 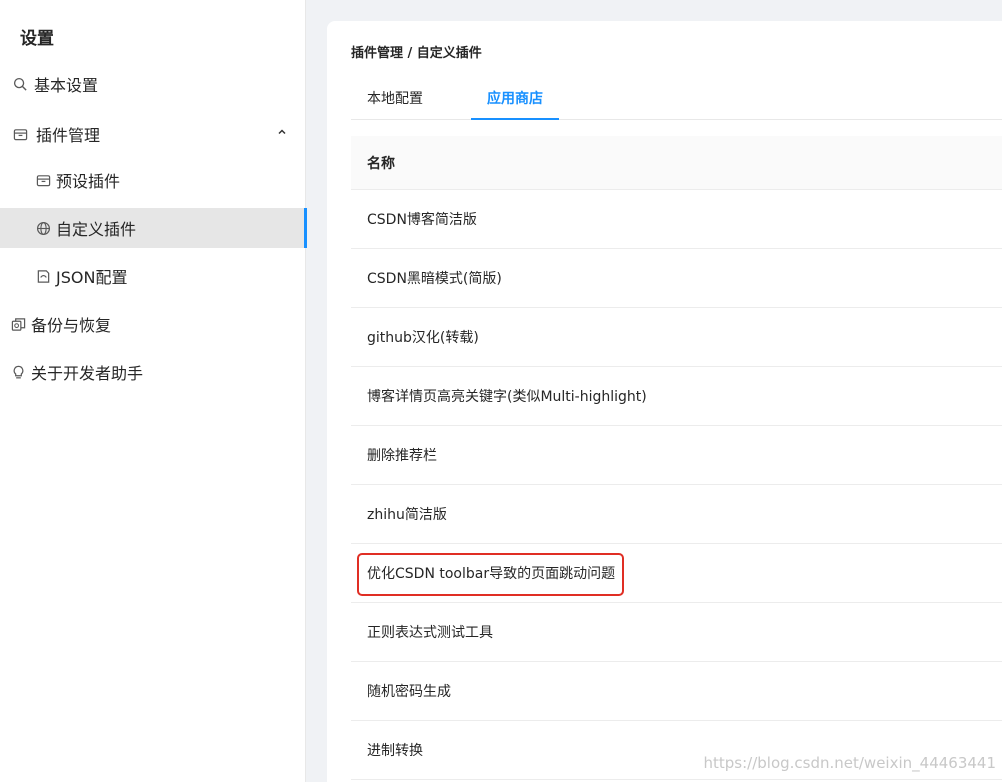 What do you see at coordinates (20, 84) in the screenshot?
I see `search-icon` at bounding box center [20, 84].